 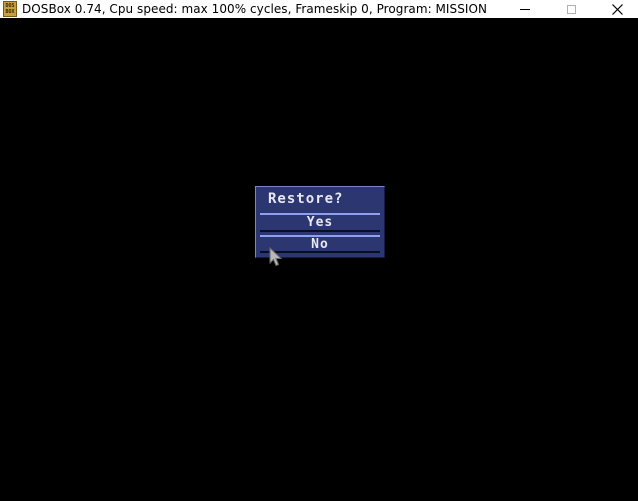 I want to click on mouse-pointer-icon, so click(x=276, y=257).